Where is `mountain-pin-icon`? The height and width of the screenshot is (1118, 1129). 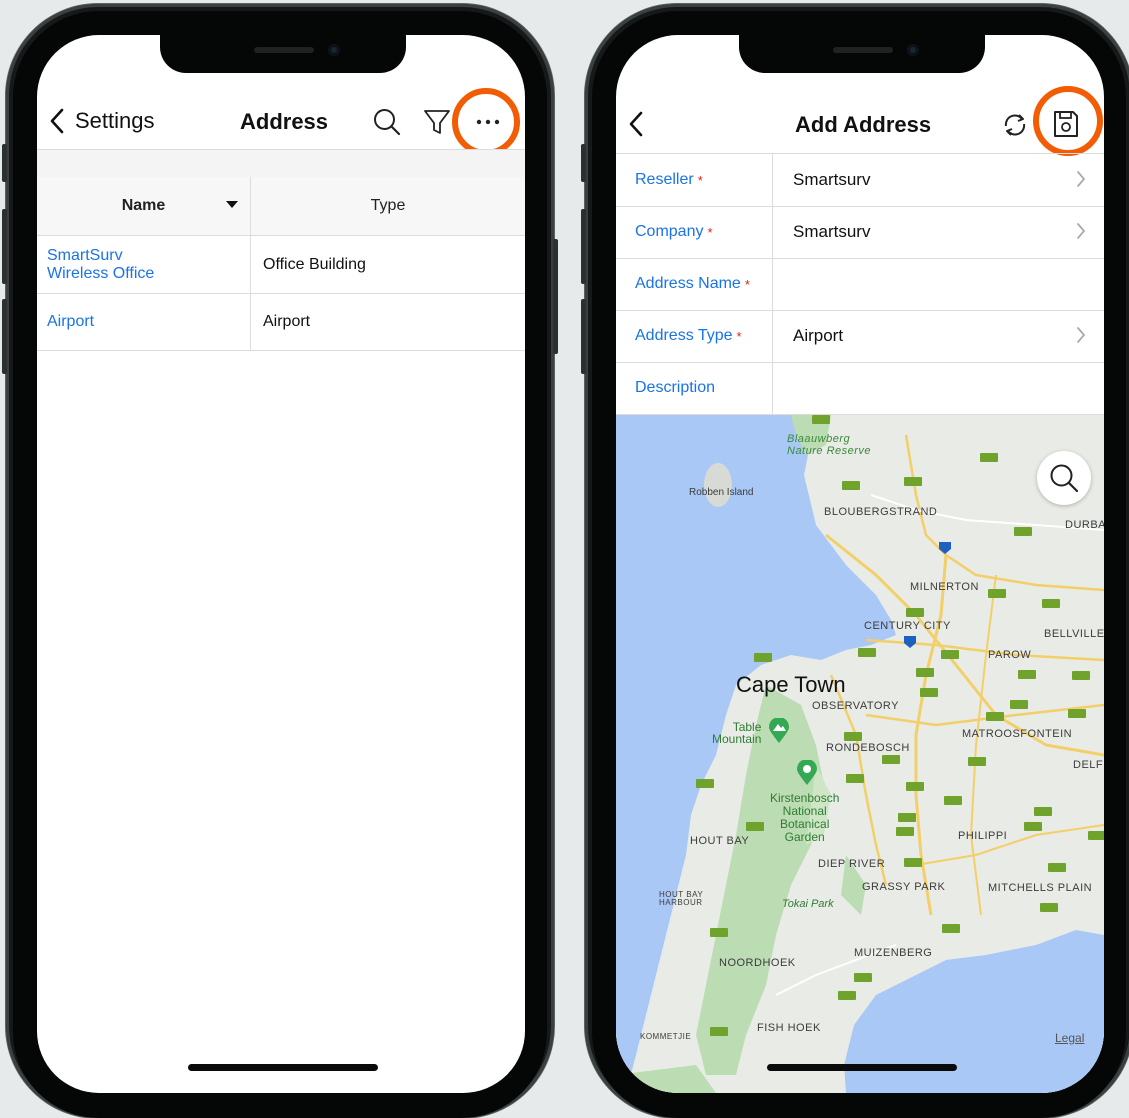
mountain-pin-icon is located at coordinates (779, 730).